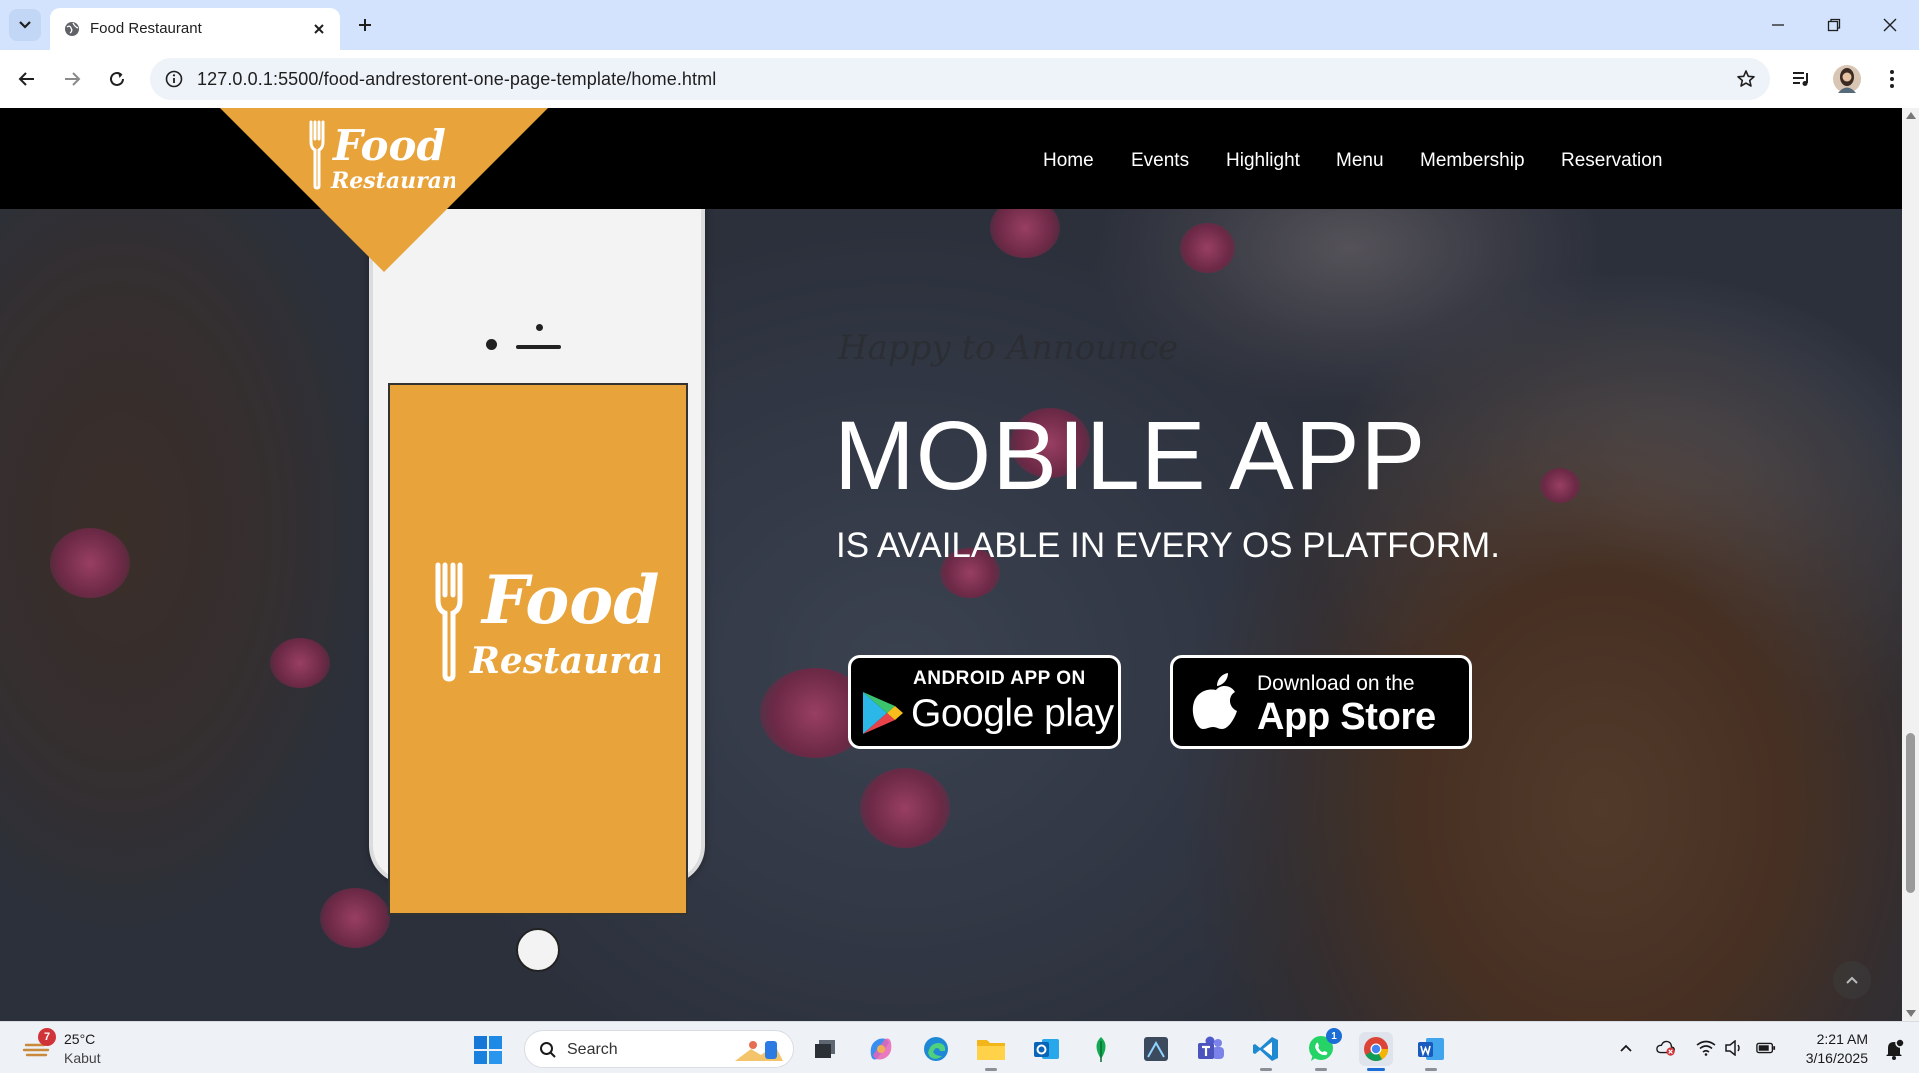 The height and width of the screenshot is (1073, 1919). What do you see at coordinates (1012, 713) in the screenshot?
I see `google-play-label: Google play` at bounding box center [1012, 713].